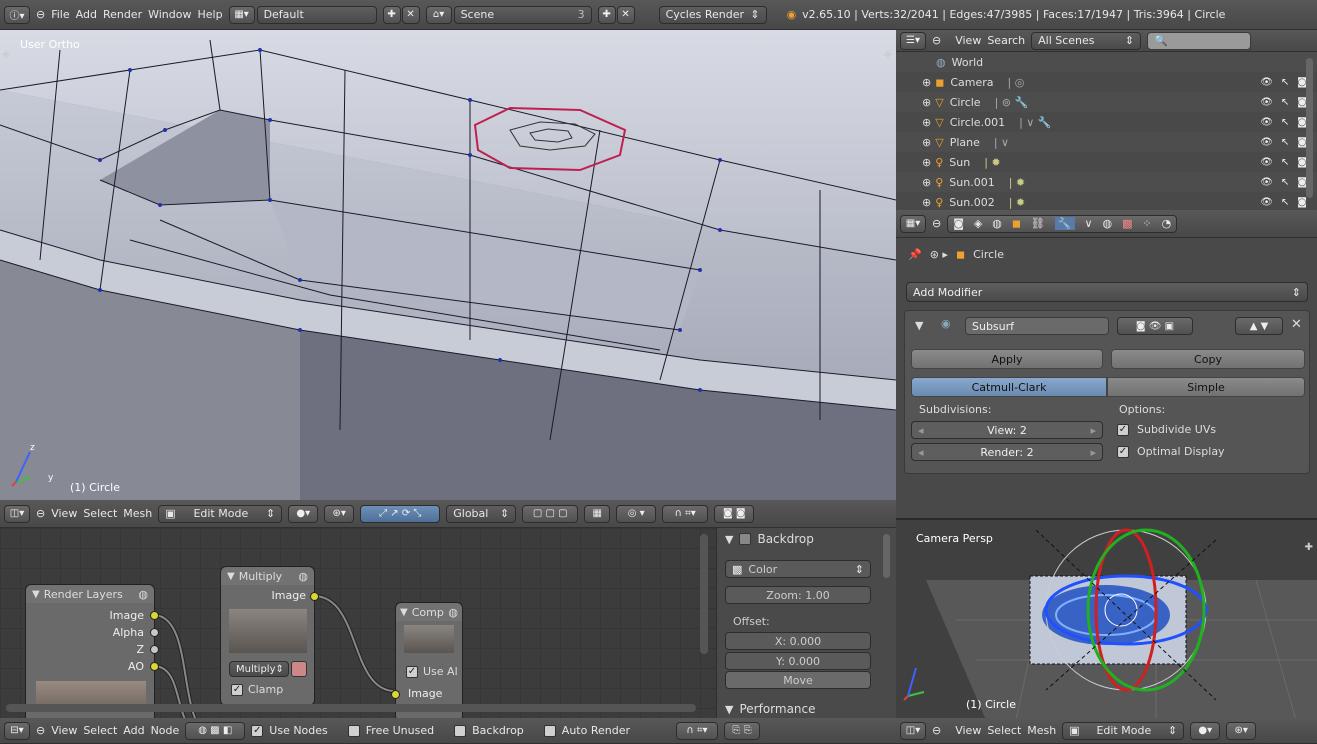 The width and height of the screenshot is (1317, 744). Describe the element at coordinates (886, 556) in the screenshot. I see `sidebar-scrollbar` at that location.